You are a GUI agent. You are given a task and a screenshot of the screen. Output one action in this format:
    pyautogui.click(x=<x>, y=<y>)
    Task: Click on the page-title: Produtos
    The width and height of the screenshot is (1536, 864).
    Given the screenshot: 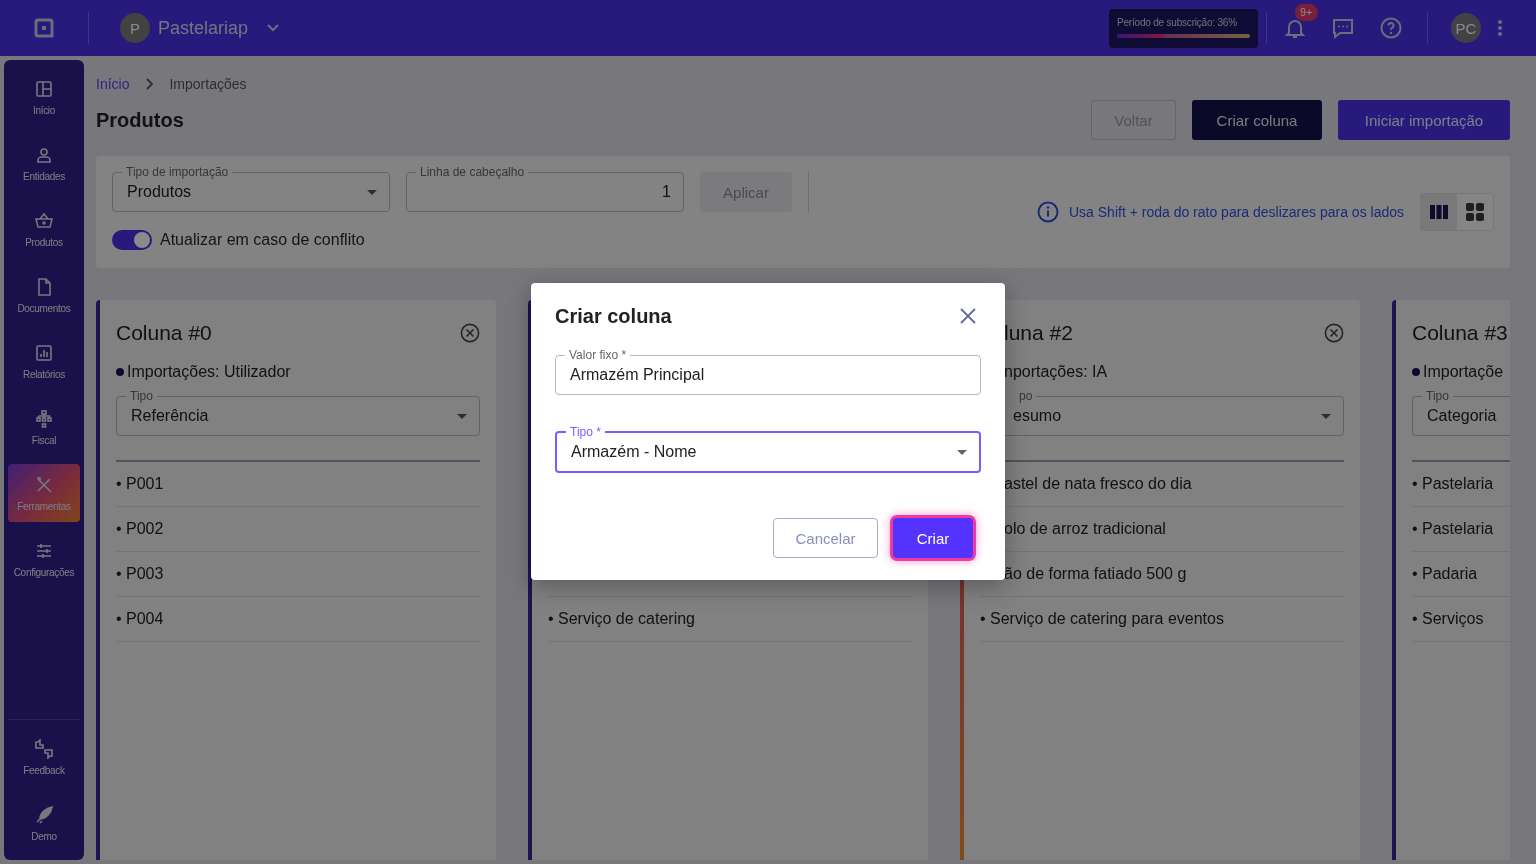 What is the action you would take?
    pyautogui.click(x=140, y=120)
    